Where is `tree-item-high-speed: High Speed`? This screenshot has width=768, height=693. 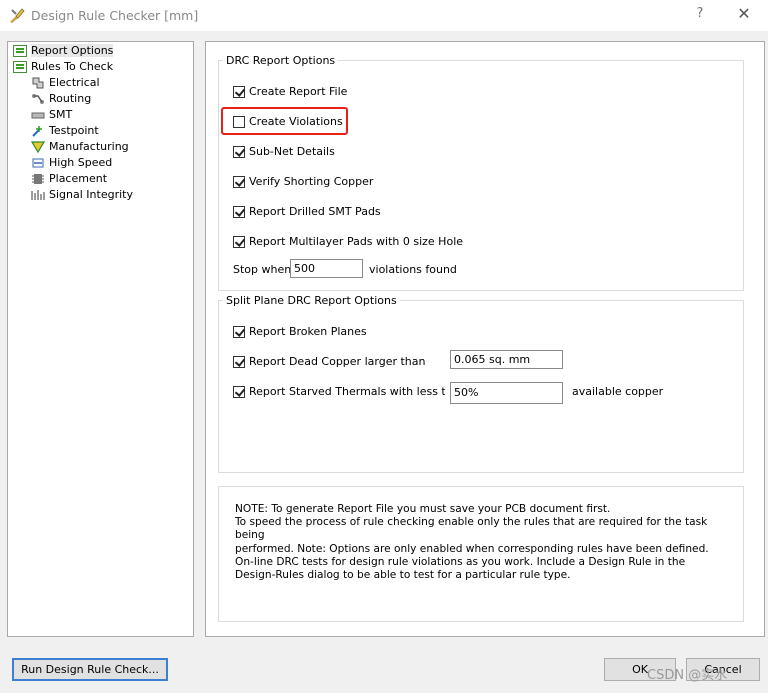
tree-item-high-speed: High Speed is located at coordinates (71, 163).